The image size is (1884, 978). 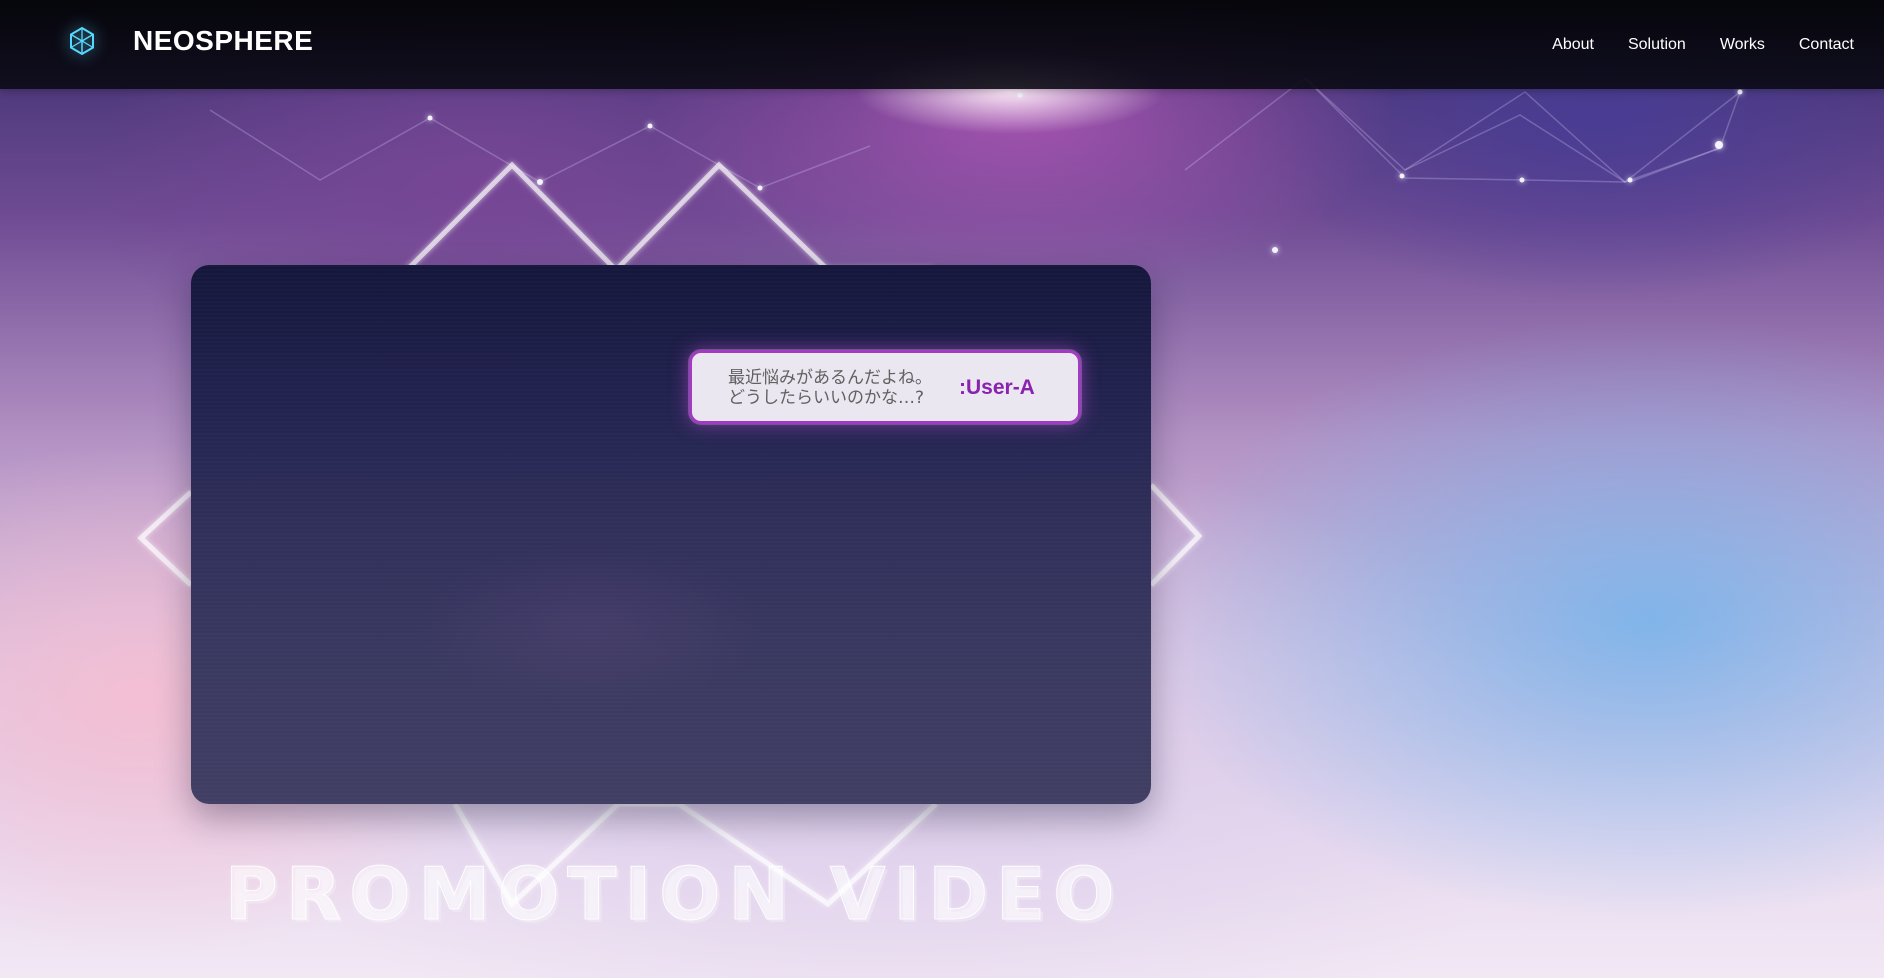 What do you see at coordinates (223, 40) in the screenshot?
I see `brand-name: NEOSPHERE` at bounding box center [223, 40].